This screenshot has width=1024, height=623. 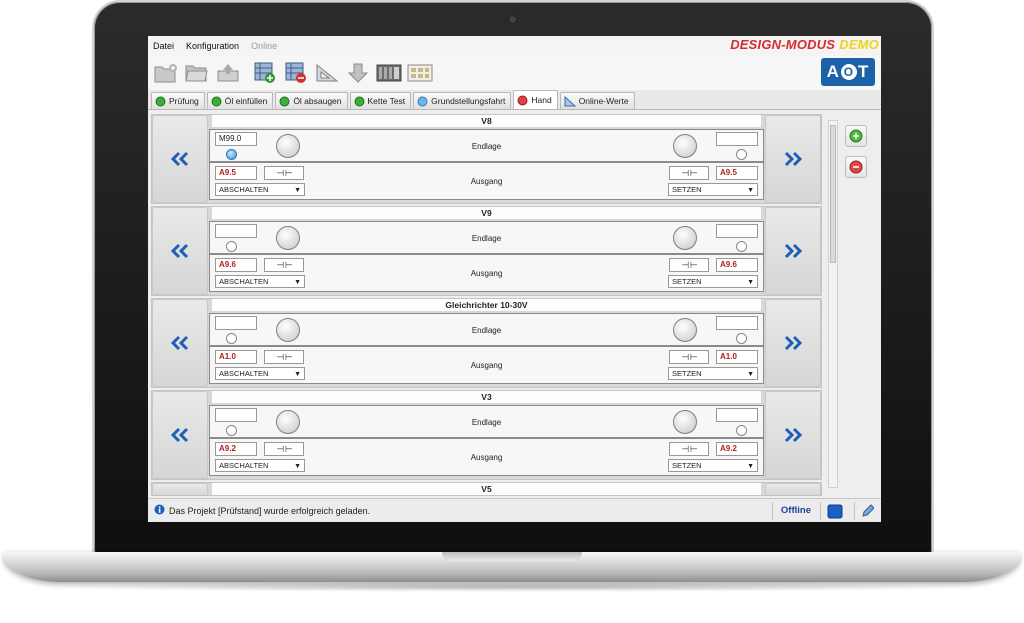 What do you see at coordinates (514, 73) in the screenshot?
I see `toolbar: AOT` at bounding box center [514, 73].